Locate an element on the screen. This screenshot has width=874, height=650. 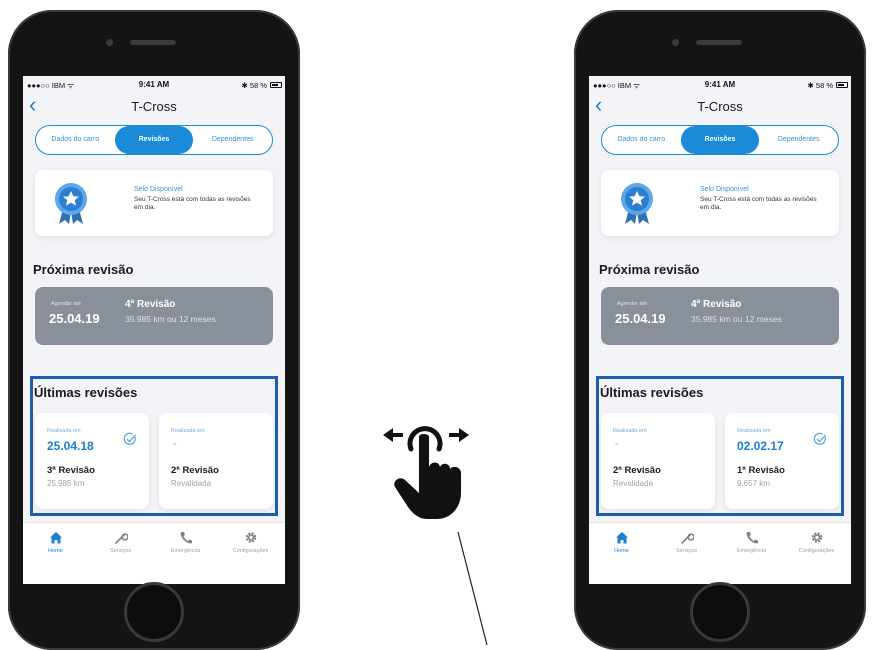
revision-name: 3ª Revisão is located at coordinates (71, 470).